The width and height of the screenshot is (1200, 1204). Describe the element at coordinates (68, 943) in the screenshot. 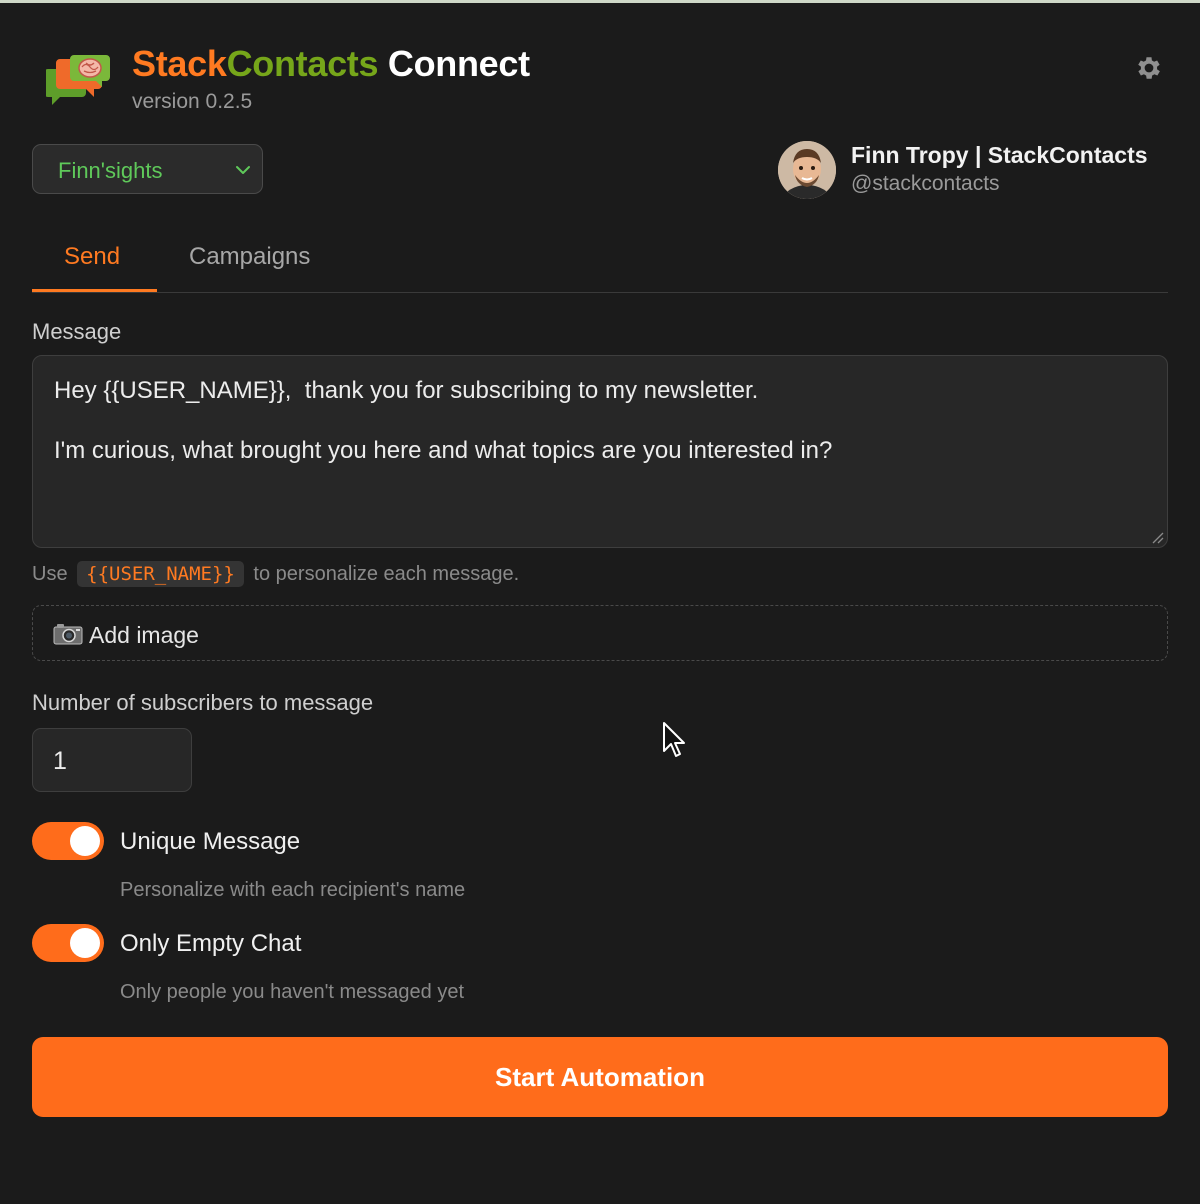

I see `only-empty-chat-toggle` at that location.